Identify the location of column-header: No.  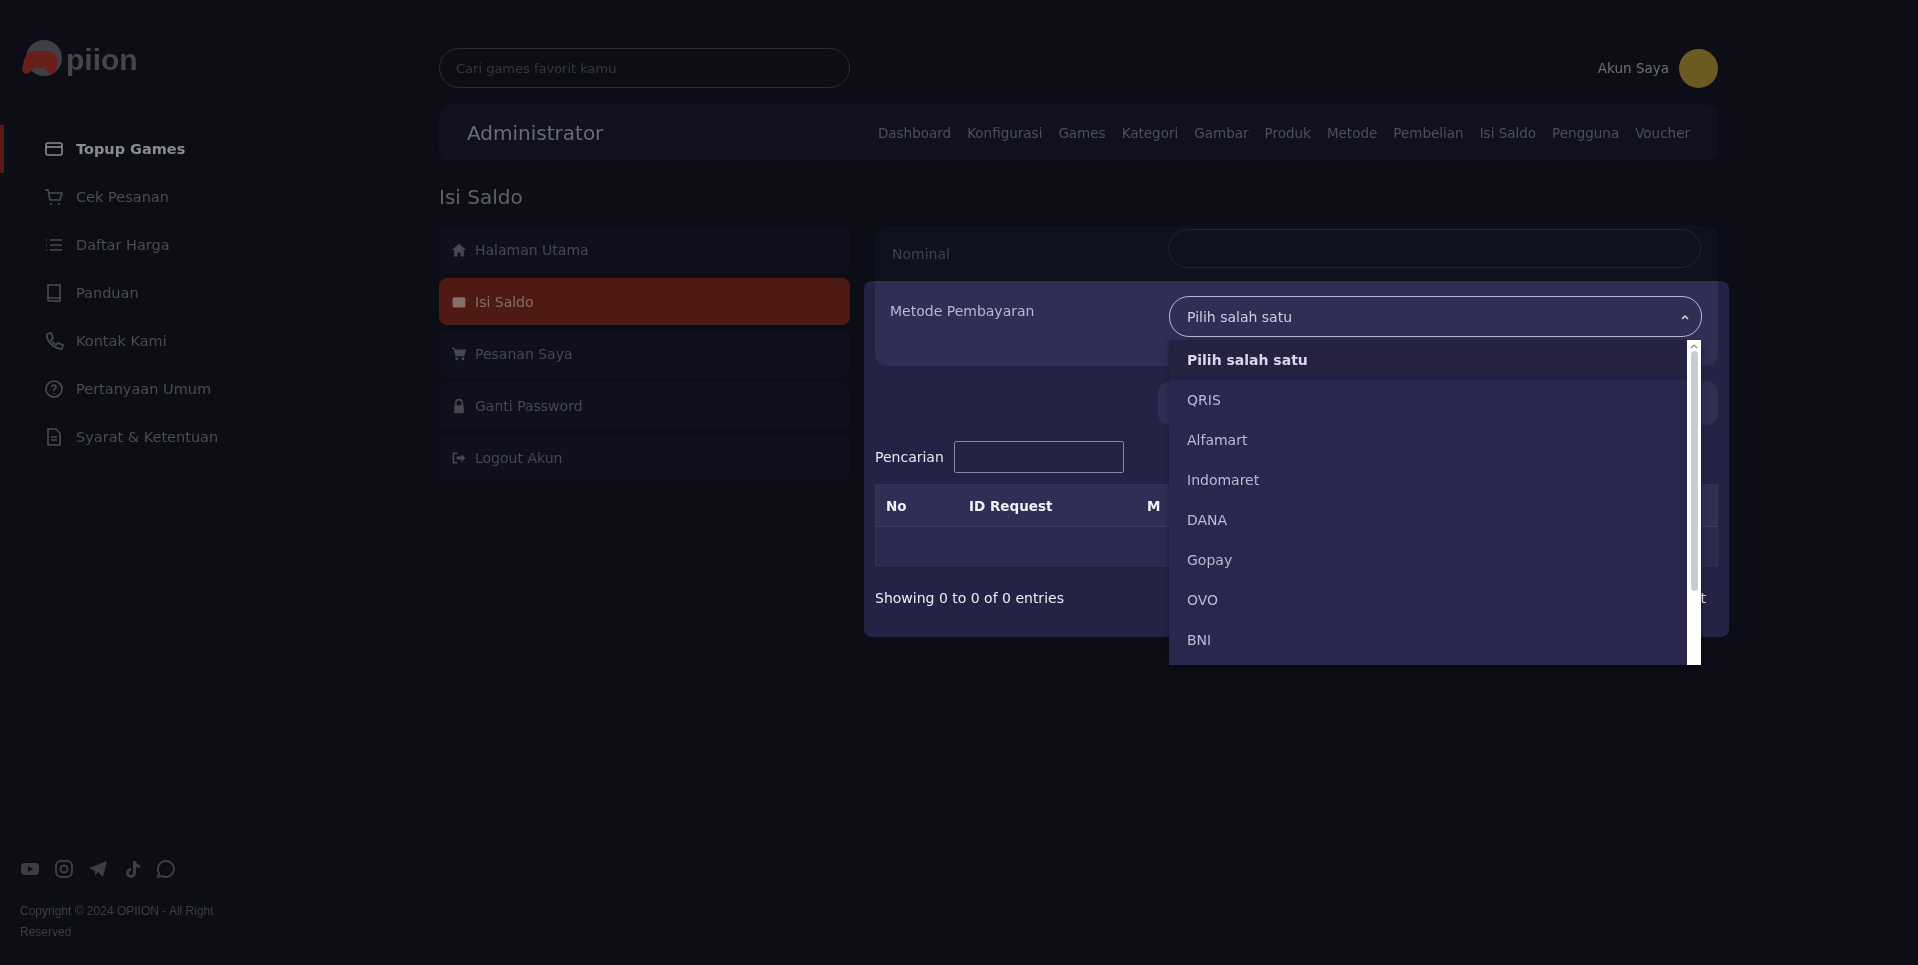
(927, 505).